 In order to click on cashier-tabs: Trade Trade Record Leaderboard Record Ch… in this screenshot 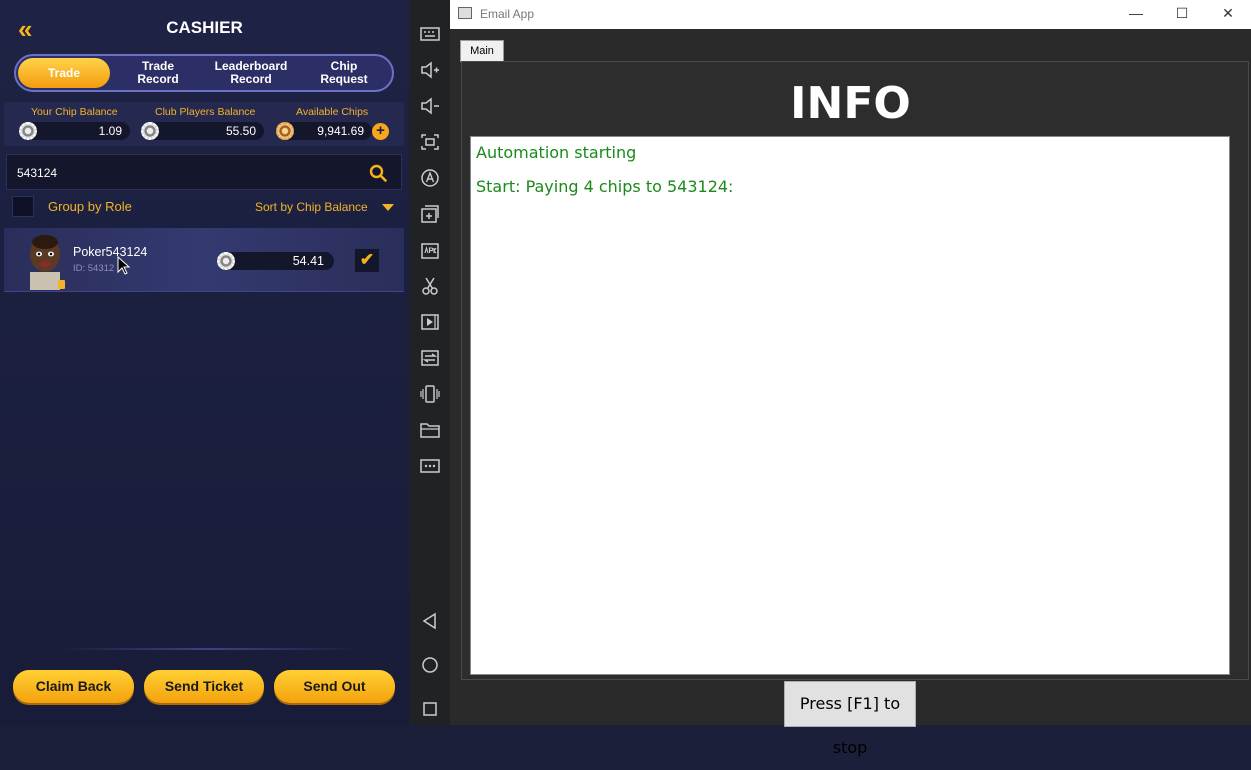, I will do `click(204, 73)`.